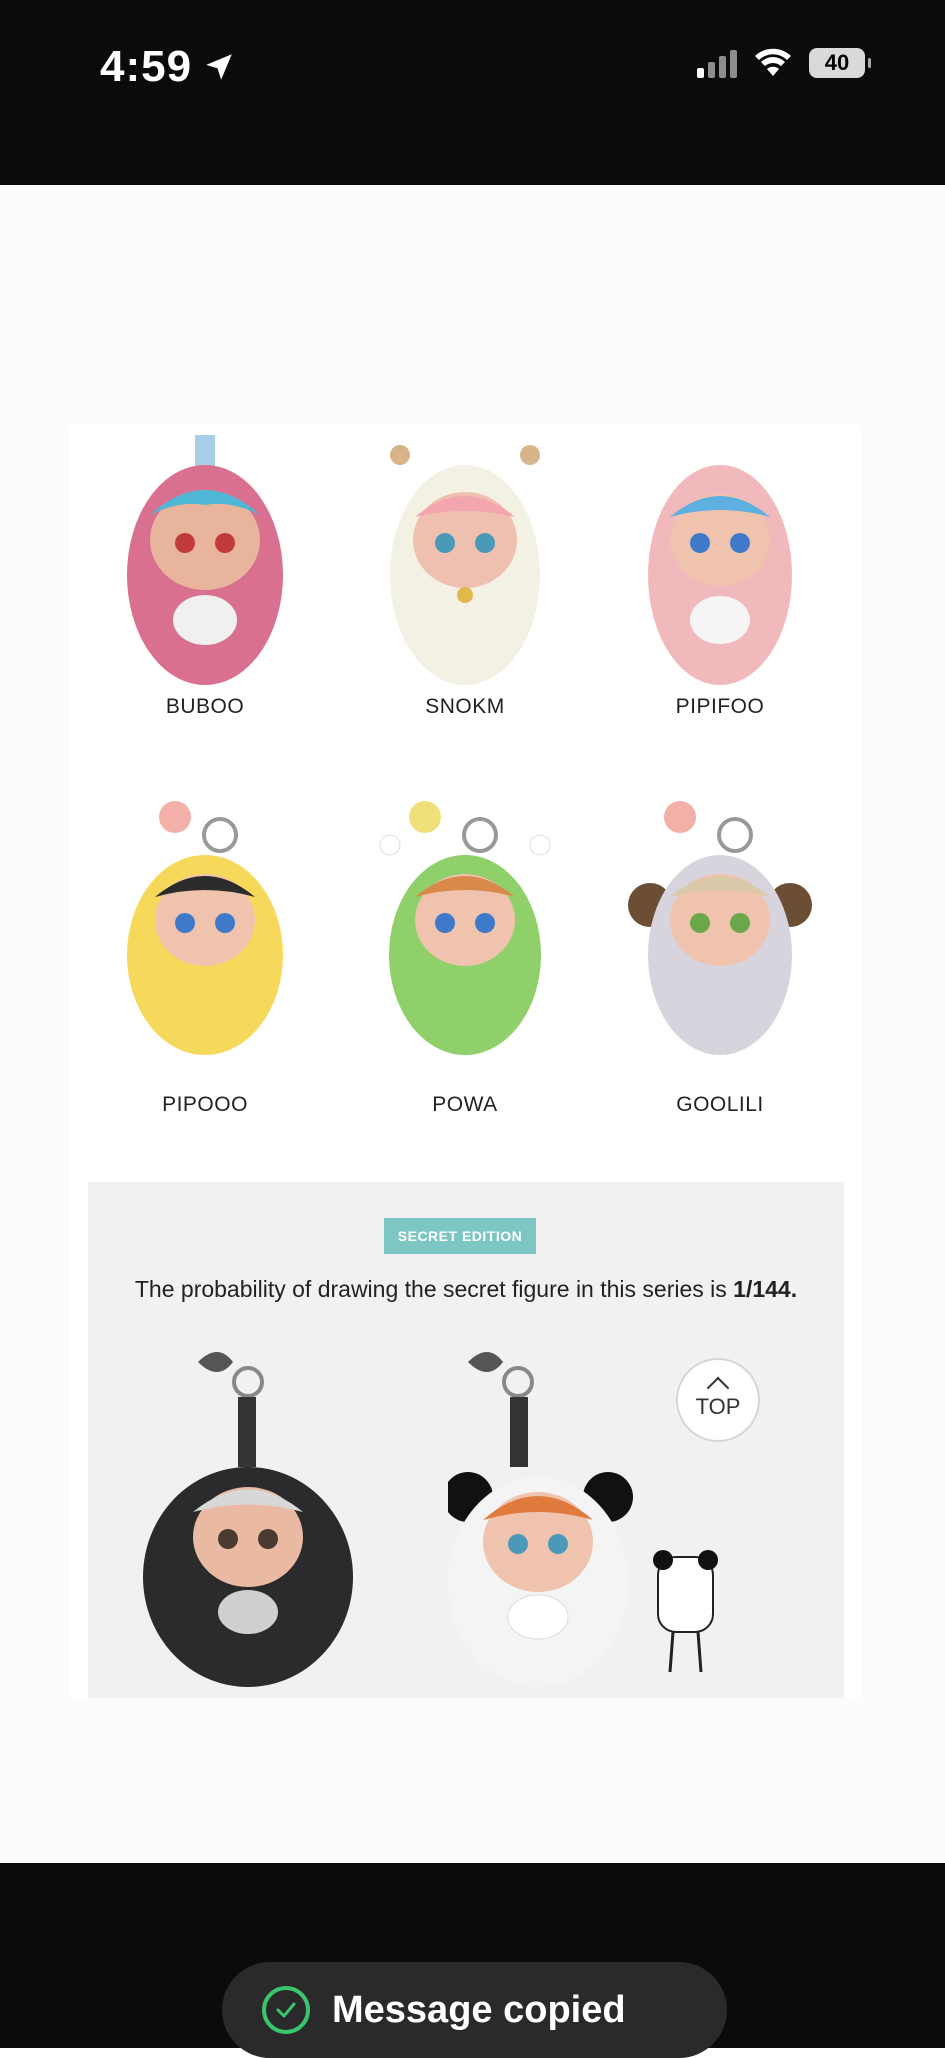 The width and height of the screenshot is (945, 2058). What do you see at coordinates (718, 1400) in the screenshot?
I see `scroll-to-top-button: TOP` at bounding box center [718, 1400].